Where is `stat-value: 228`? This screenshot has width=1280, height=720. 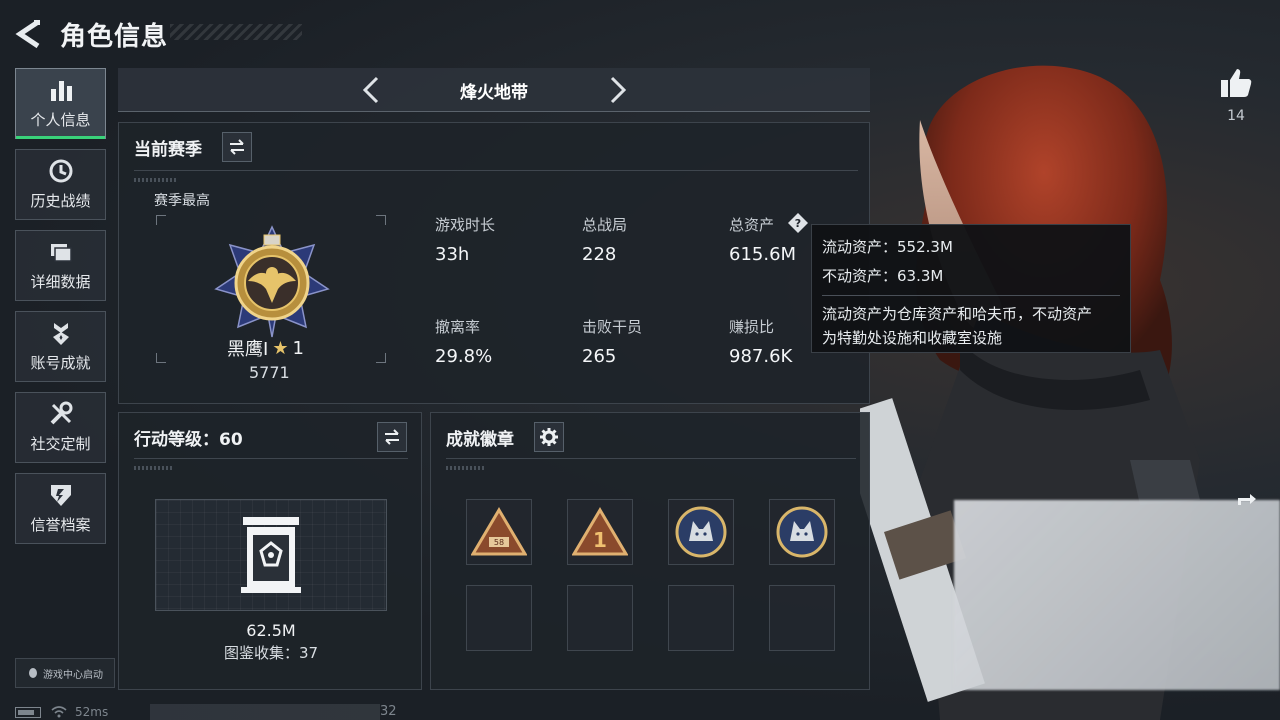 stat-value: 228 is located at coordinates (599, 254).